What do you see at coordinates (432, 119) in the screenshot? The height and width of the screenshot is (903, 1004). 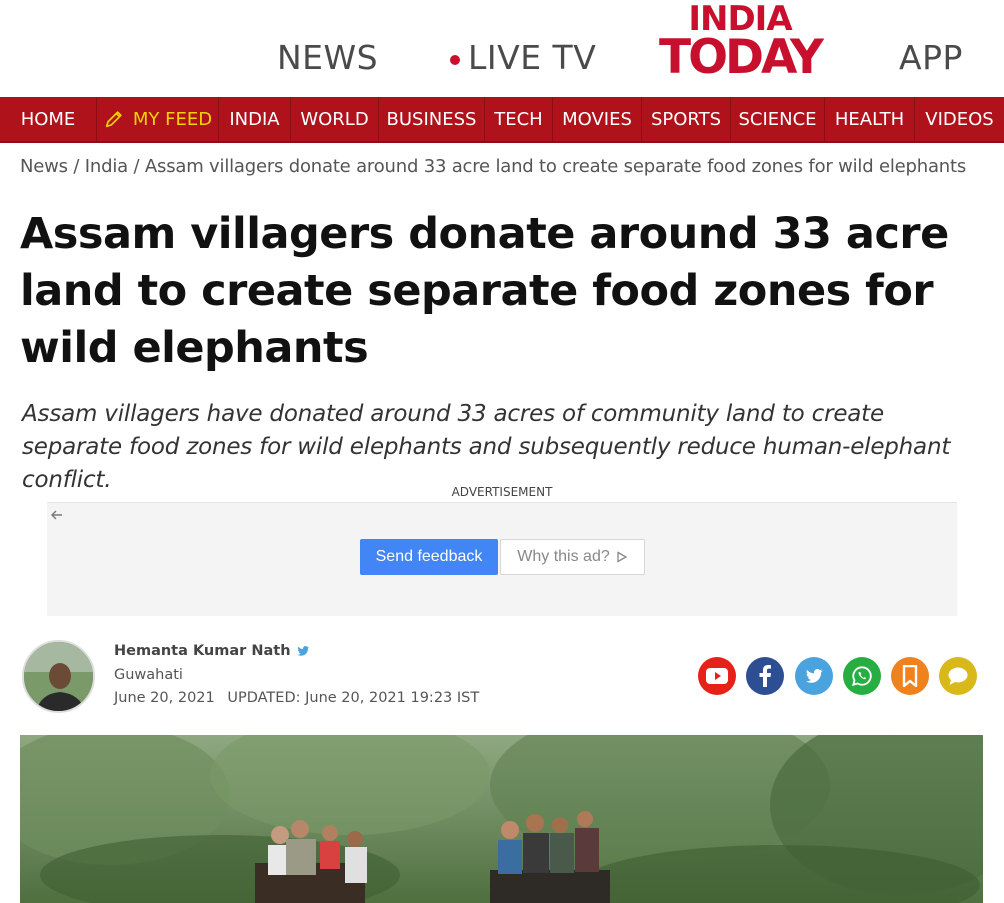 I see `nav-item-business: BUSINESS` at bounding box center [432, 119].